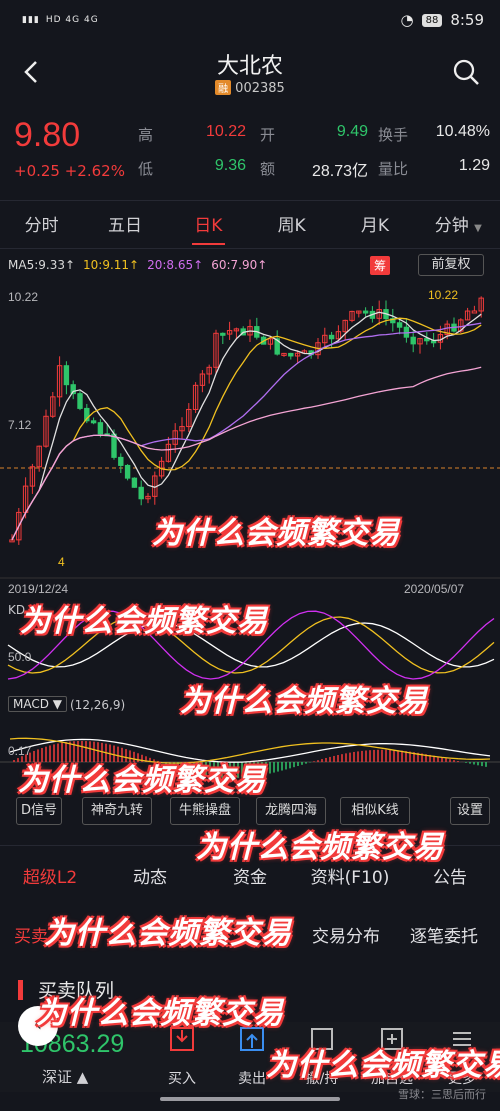 Image resolution: width=500 pixels, height=1111 pixels. I want to click on date-end: 2020/05/07, so click(434, 589).